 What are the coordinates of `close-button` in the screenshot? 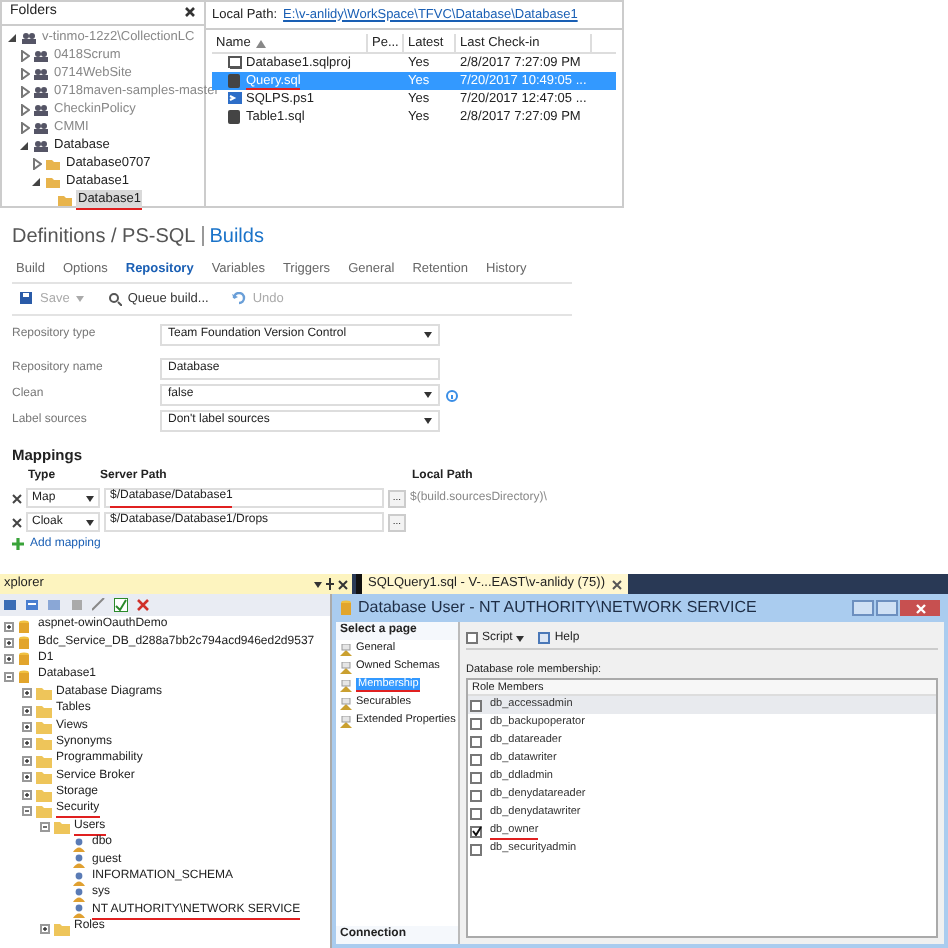 It's located at (920, 608).